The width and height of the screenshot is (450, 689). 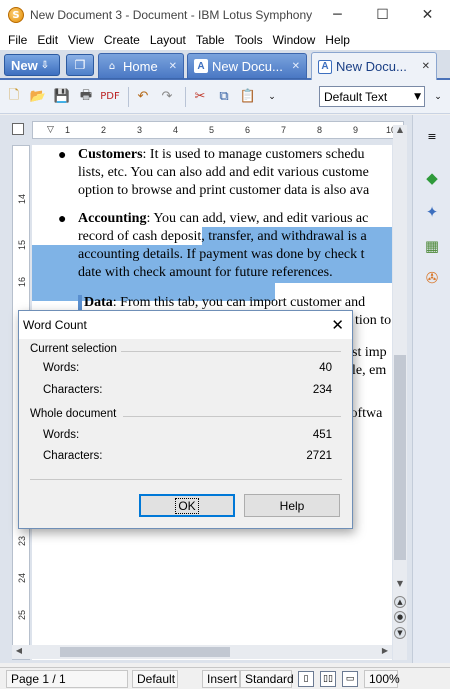 I want to click on page-style-indicator: Default, so click(x=155, y=679).